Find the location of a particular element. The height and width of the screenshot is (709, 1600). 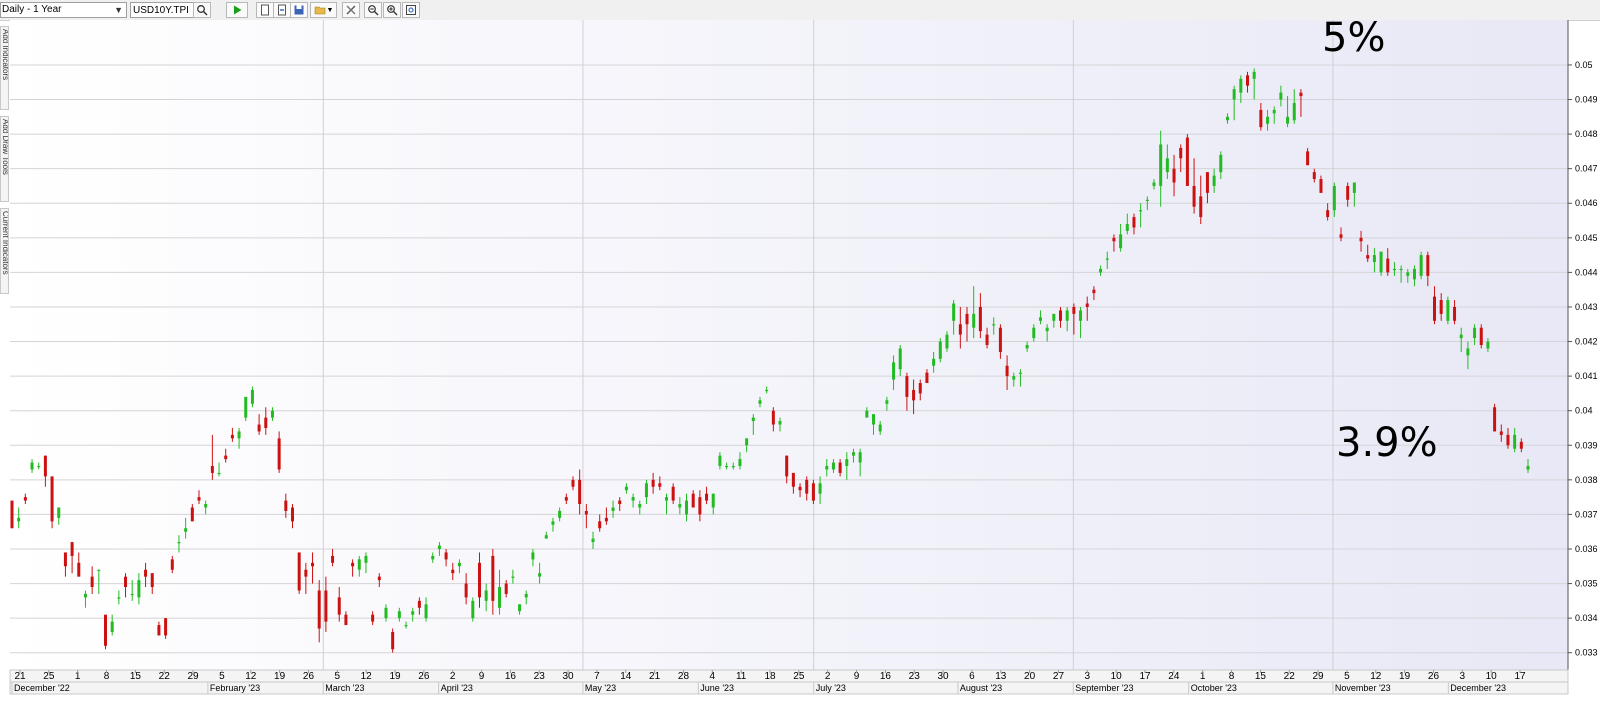

y-tick-label: 0.04 is located at coordinates (1584, 411).